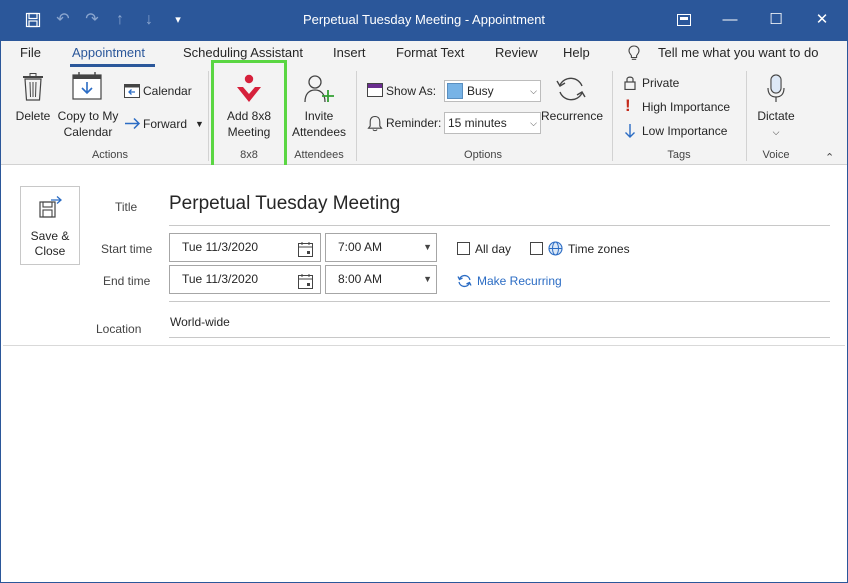  I want to click on forward-dropdown-icon: ▼, so click(199, 124).